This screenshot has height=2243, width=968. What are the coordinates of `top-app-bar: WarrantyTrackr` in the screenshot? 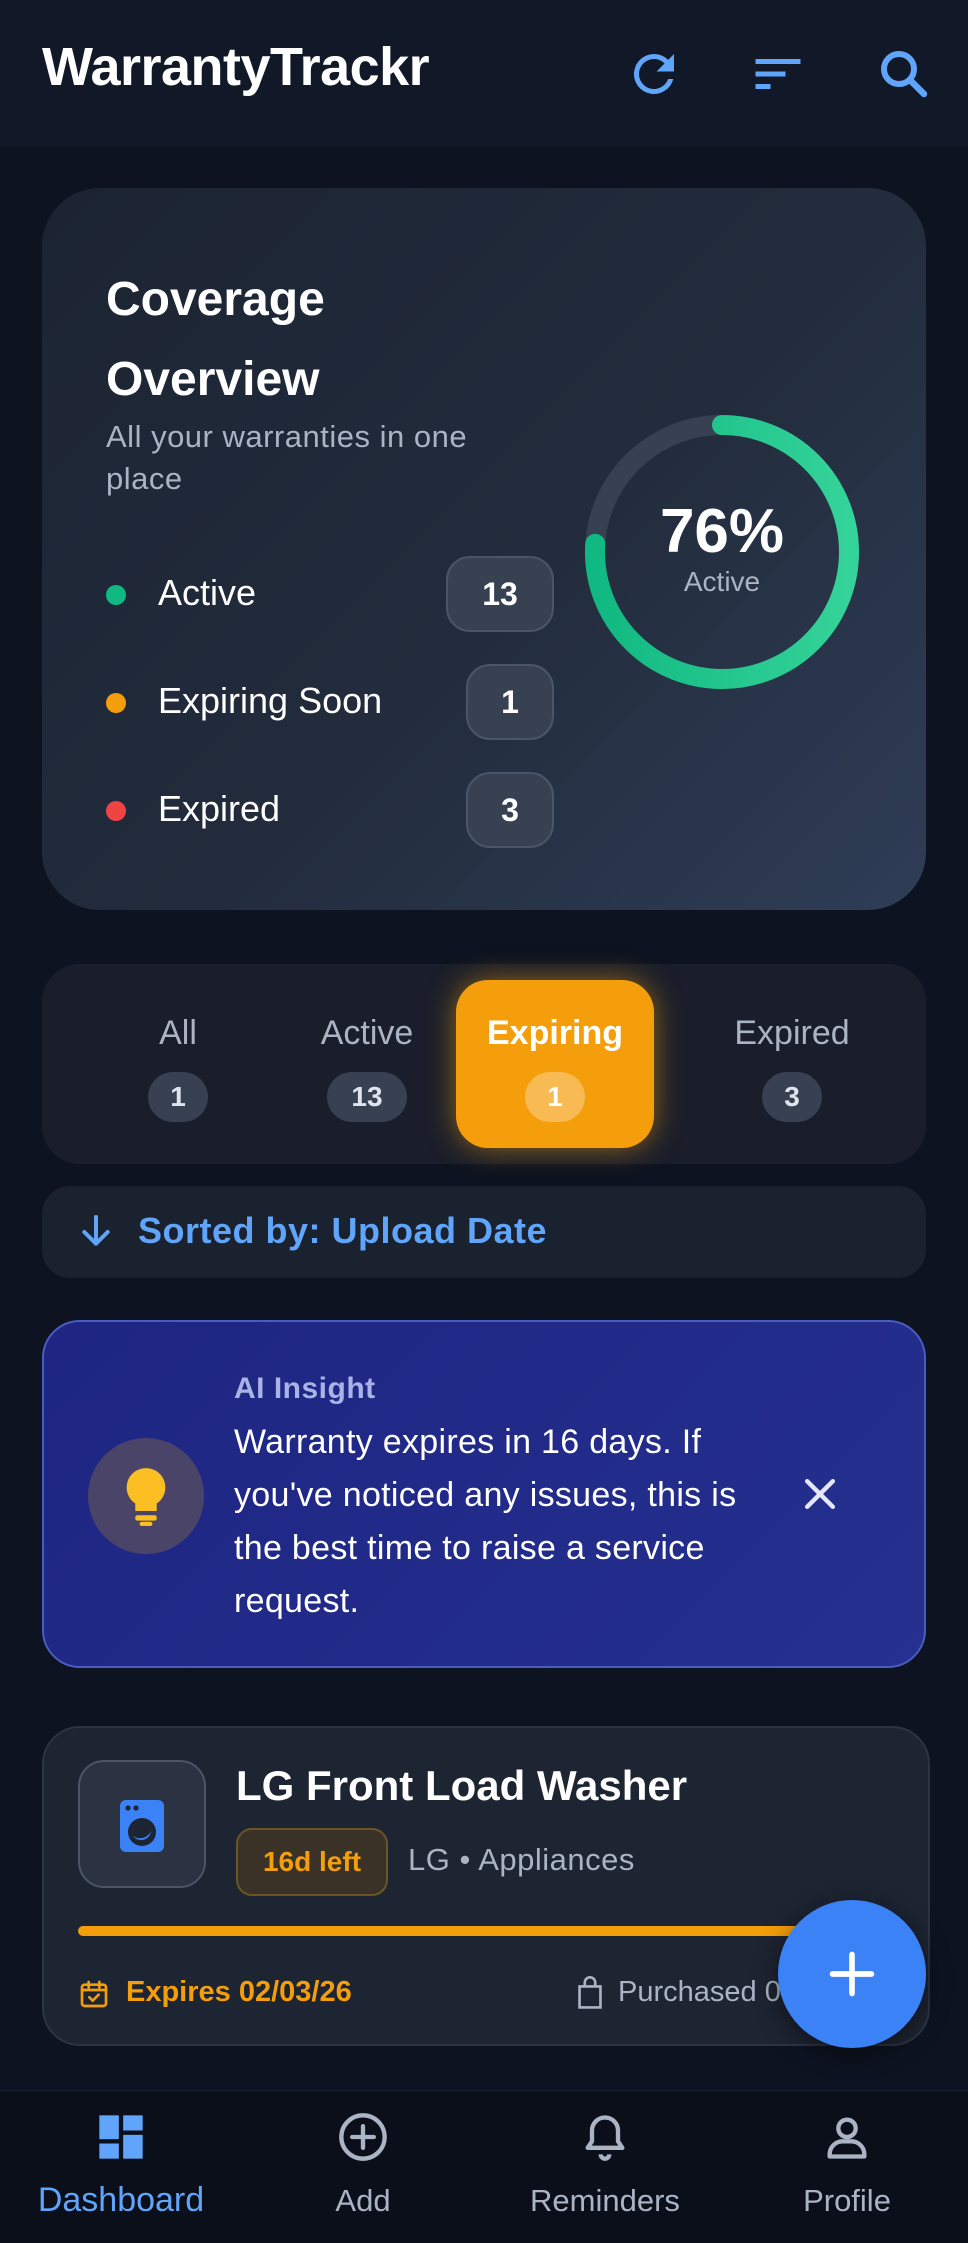 It's located at (484, 73).